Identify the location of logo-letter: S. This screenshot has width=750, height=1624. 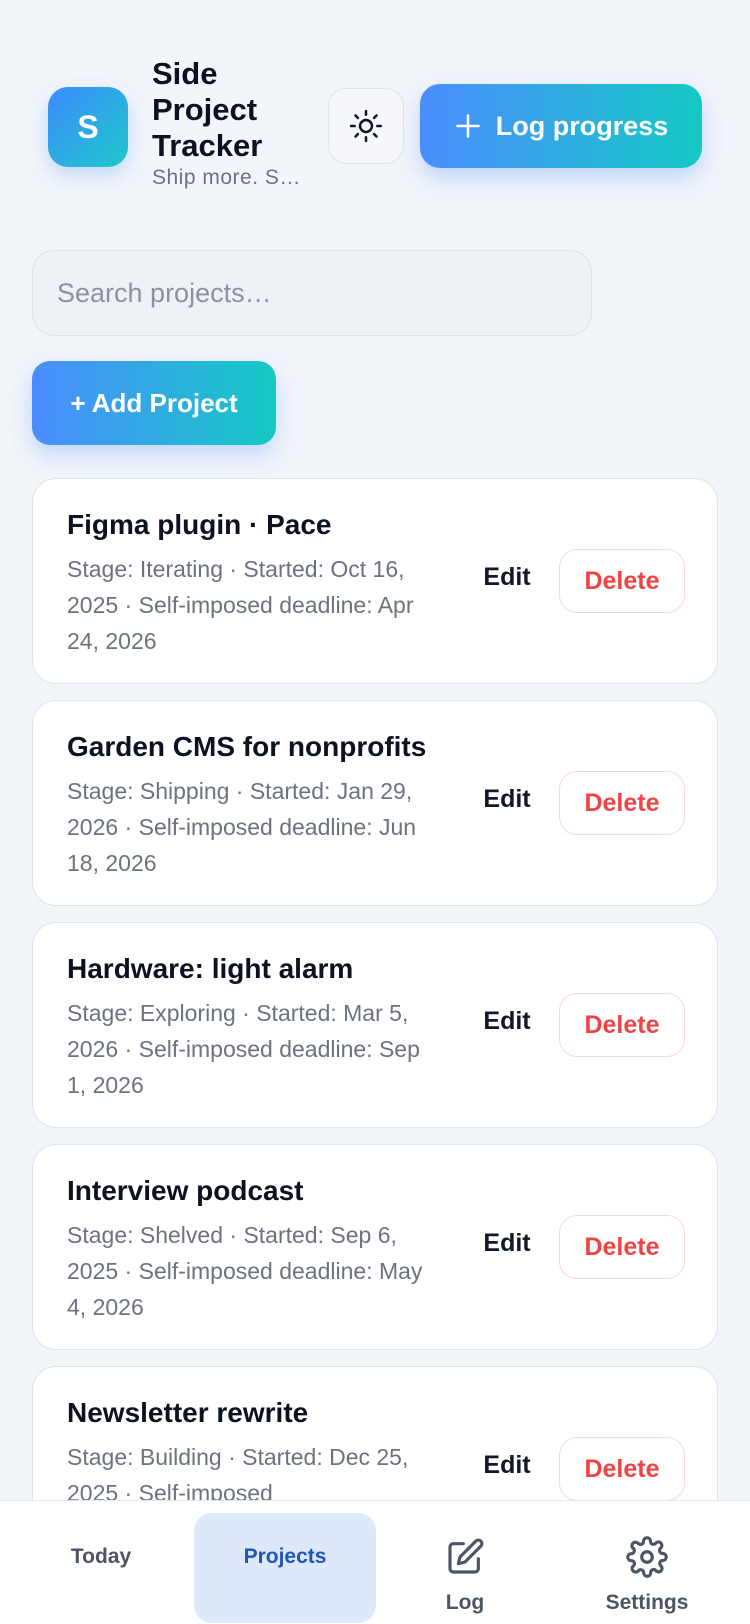
(88, 126).